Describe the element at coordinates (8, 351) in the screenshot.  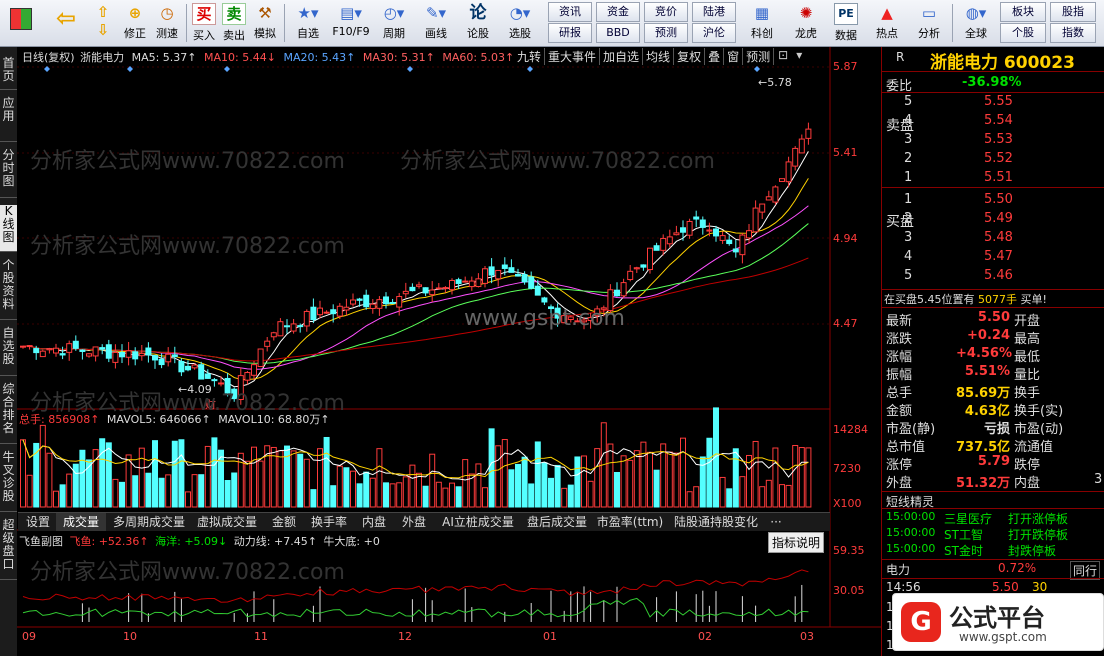
I see `sidebar-item-watchlist: 自选股` at that location.